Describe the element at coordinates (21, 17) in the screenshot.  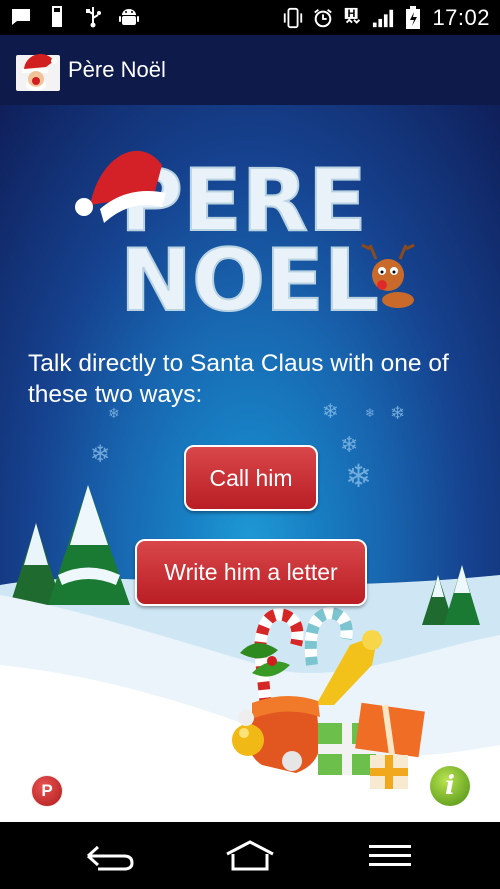
I see `message-icon` at that location.